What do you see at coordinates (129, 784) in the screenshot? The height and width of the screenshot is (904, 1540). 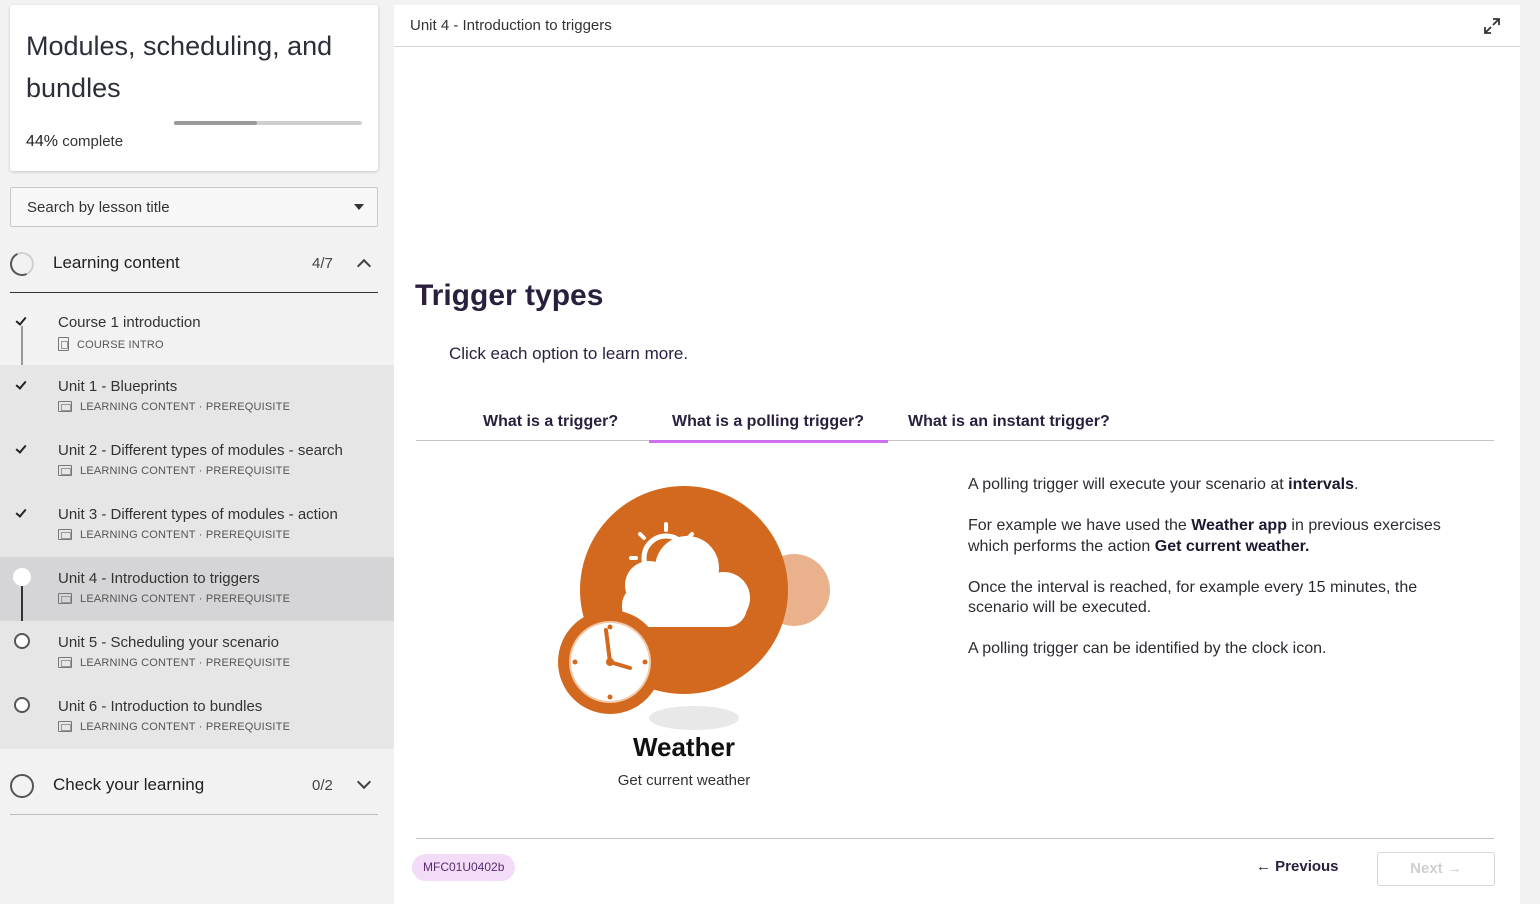 I see `section-title: Check your learning` at bounding box center [129, 784].